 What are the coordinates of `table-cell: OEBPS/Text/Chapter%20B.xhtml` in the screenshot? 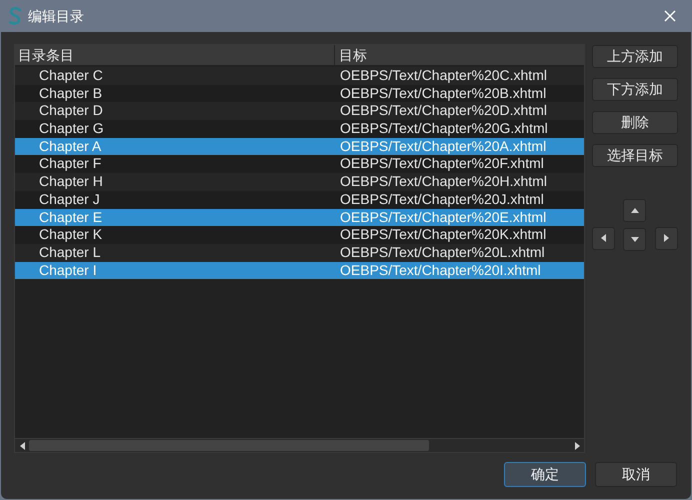 It's located at (443, 92).